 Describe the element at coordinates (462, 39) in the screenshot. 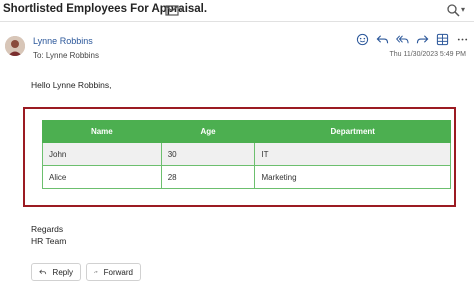

I see `more-icon` at that location.